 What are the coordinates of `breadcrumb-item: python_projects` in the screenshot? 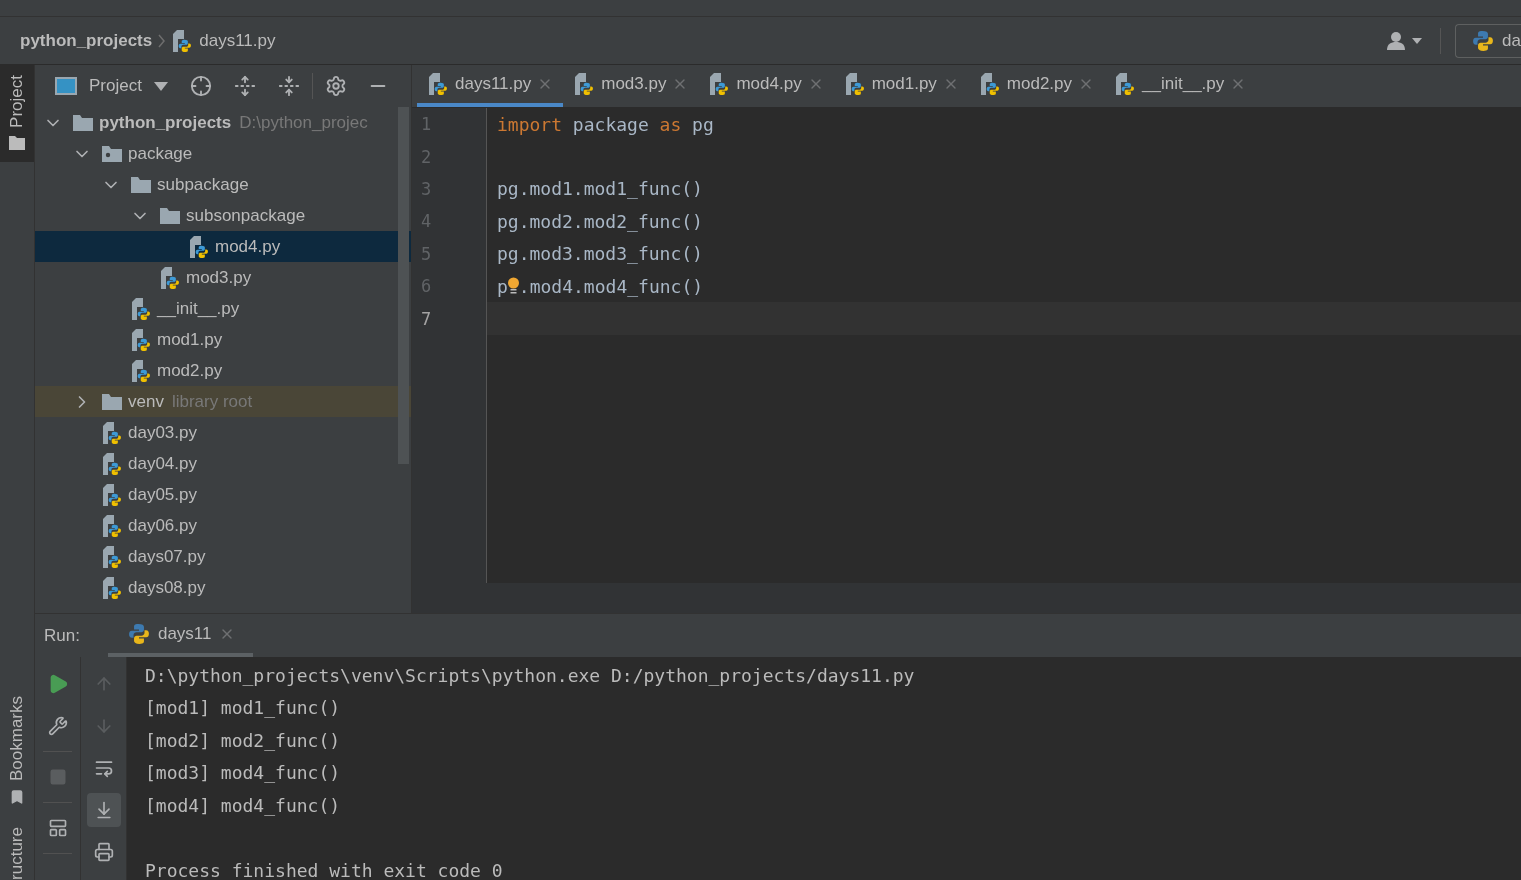 It's located at (86, 40).